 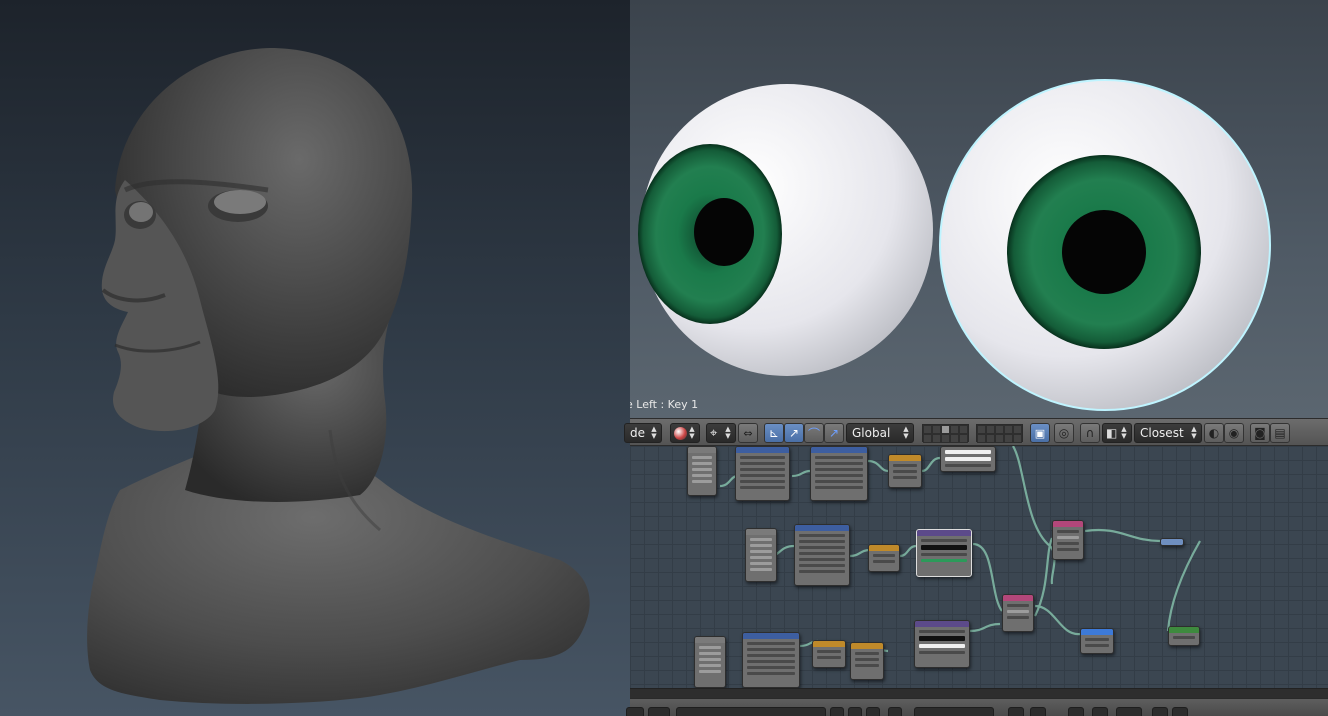 What do you see at coordinates (1180, 711) in the screenshot?
I see `paste-nodes-button` at bounding box center [1180, 711].